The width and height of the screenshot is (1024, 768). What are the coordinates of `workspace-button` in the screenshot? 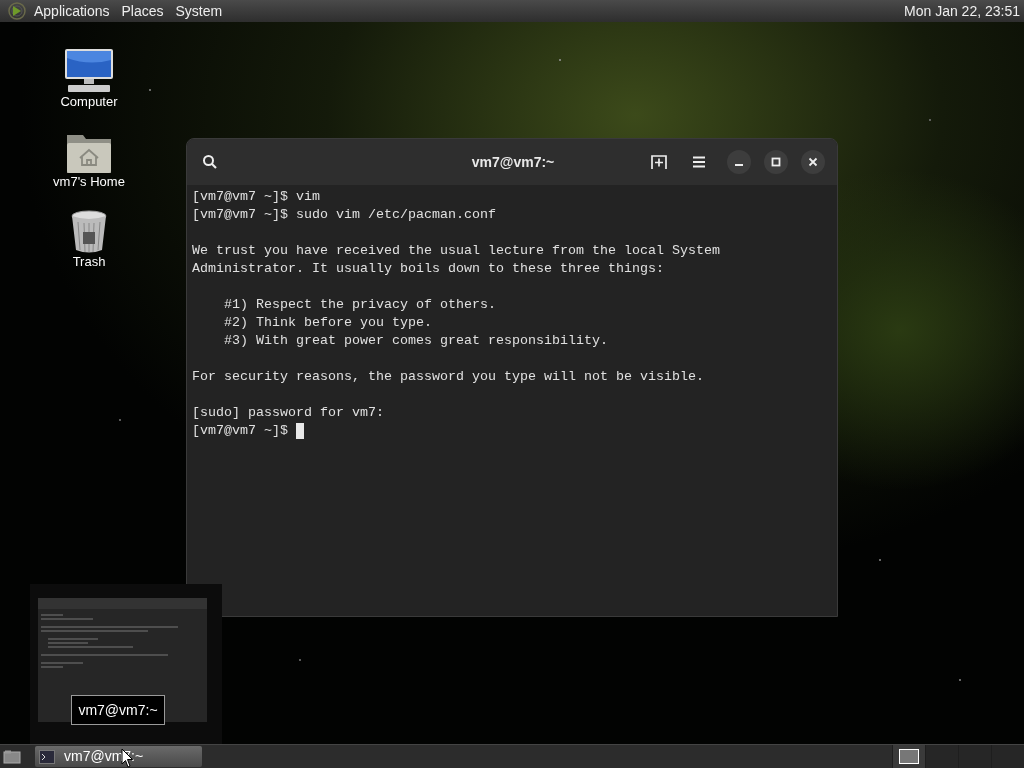 It's located at (908, 756).